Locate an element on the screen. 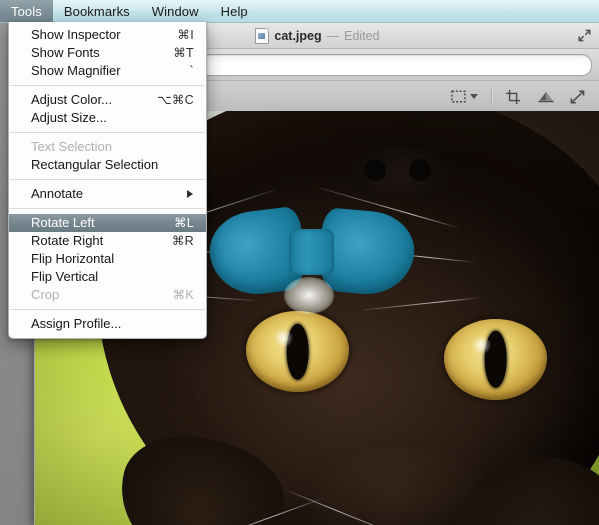 This screenshot has height=525, width=599. menu-item-label: Annotate is located at coordinates (57, 193).